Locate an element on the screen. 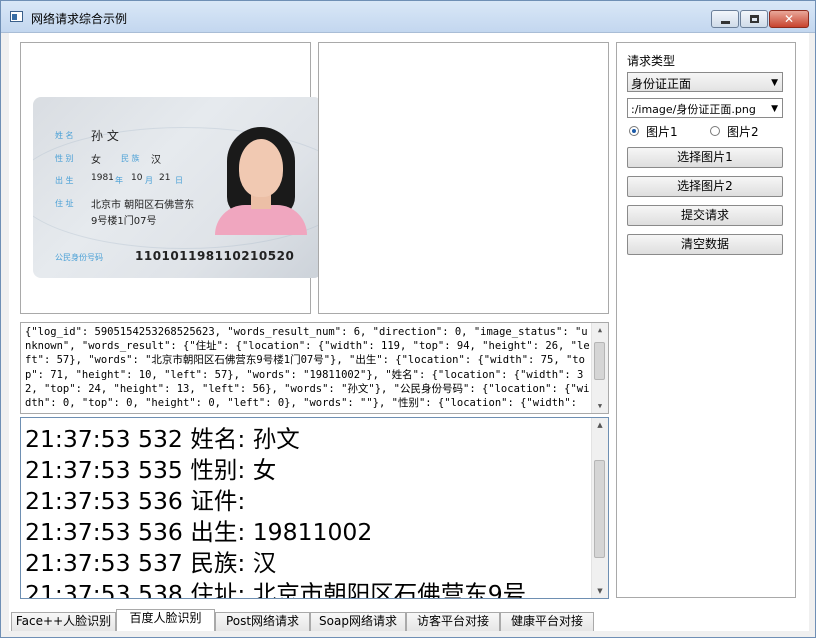 The width and height of the screenshot is (816, 638). log-line: 21:37:53 532 姓名: 孙文 is located at coordinates (162, 439).